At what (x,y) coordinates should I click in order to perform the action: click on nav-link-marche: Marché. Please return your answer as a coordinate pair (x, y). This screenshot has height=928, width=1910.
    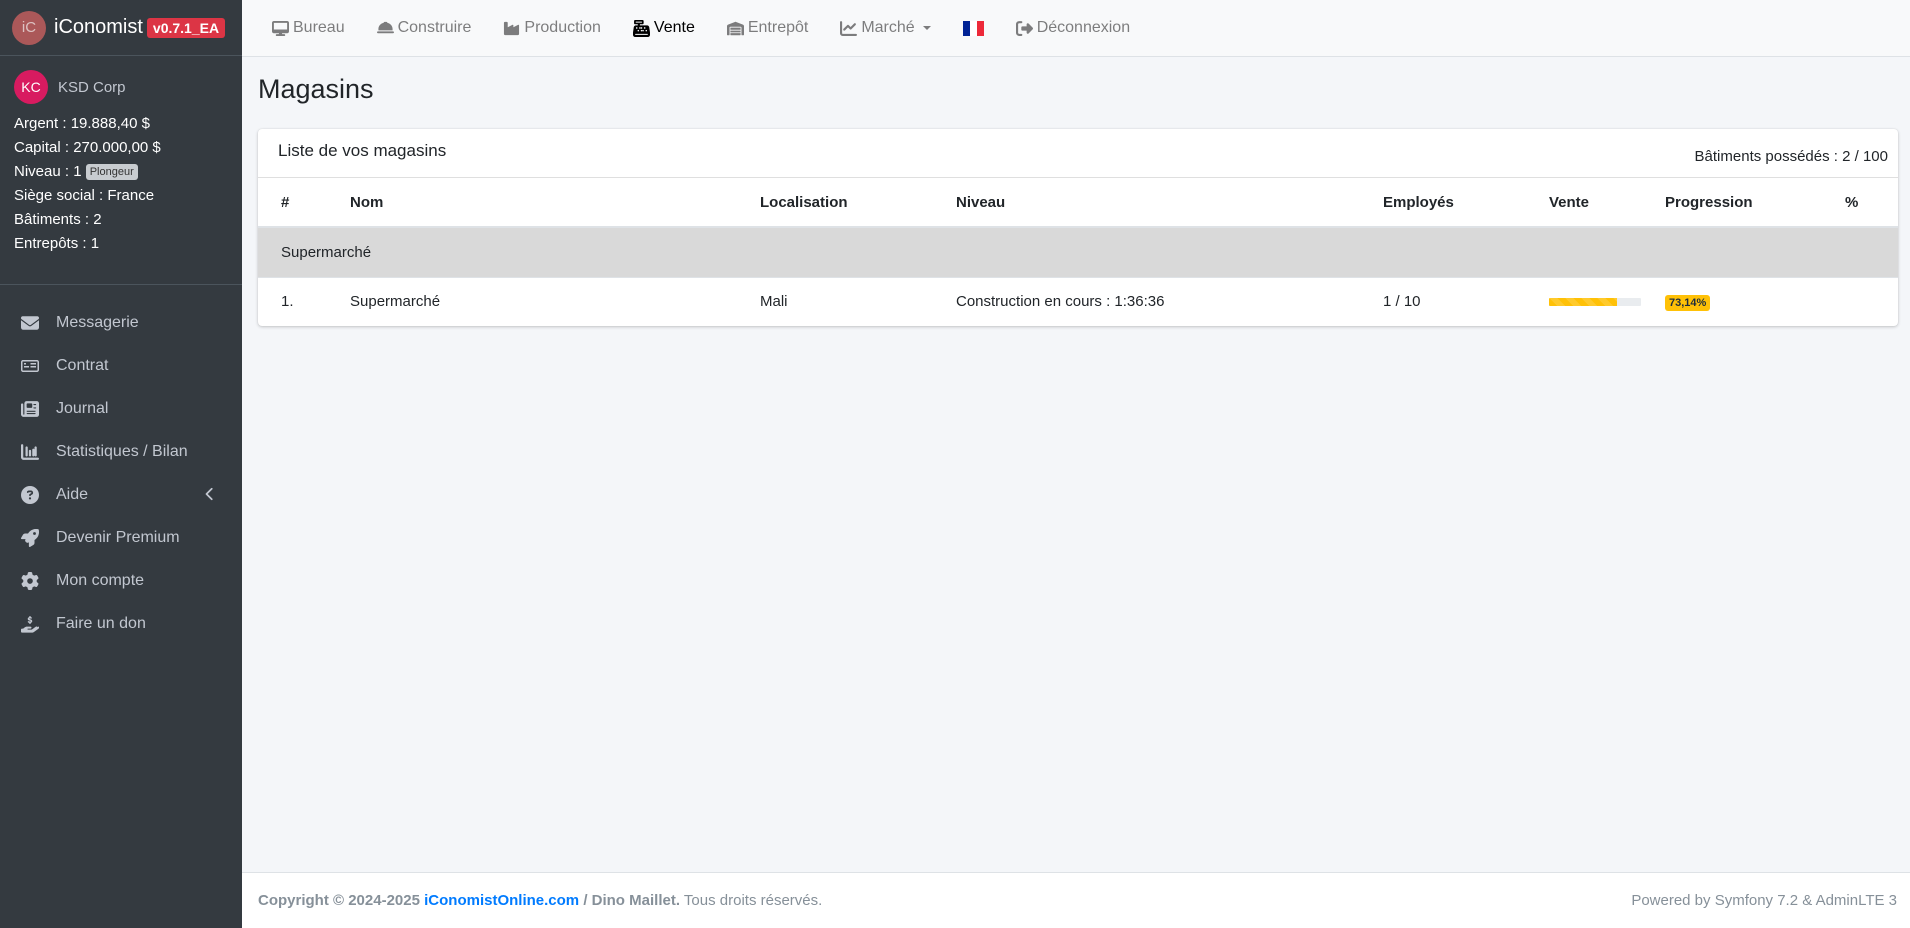
    Looking at the image, I should click on (885, 28).